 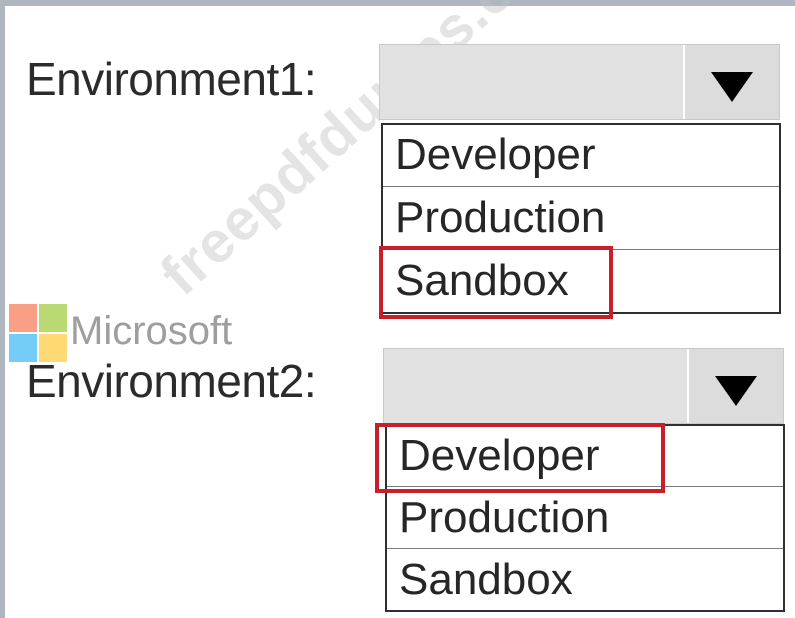 I want to click on environment1-label: Environment1:, so click(x=171, y=79).